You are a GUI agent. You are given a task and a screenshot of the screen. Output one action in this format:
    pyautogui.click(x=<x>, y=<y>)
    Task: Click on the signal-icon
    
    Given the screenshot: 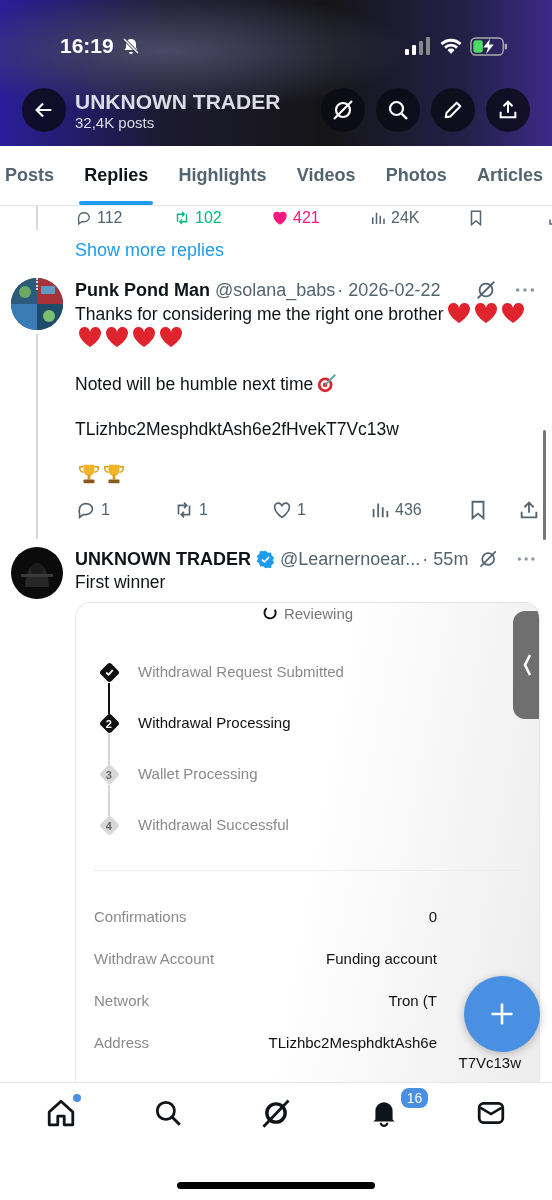 What is the action you would take?
    pyautogui.click(x=418, y=46)
    